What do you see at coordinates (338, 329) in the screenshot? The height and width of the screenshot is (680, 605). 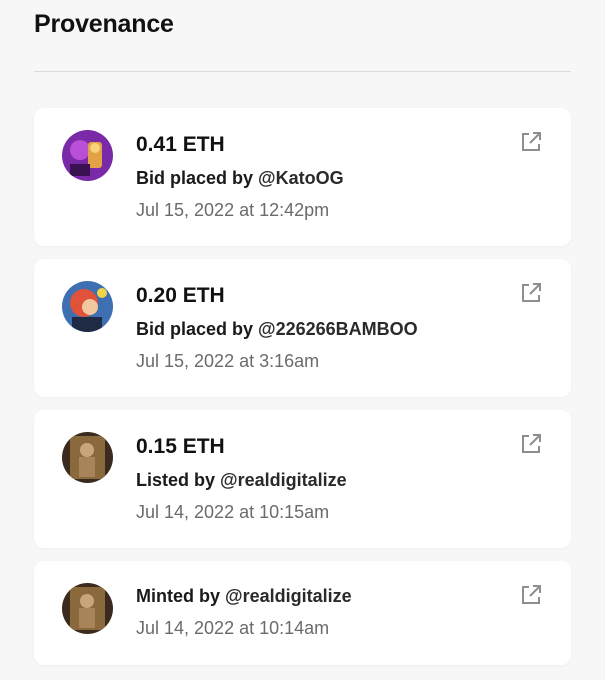 I see `user-link: @226266BAMBOO` at bounding box center [338, 329].